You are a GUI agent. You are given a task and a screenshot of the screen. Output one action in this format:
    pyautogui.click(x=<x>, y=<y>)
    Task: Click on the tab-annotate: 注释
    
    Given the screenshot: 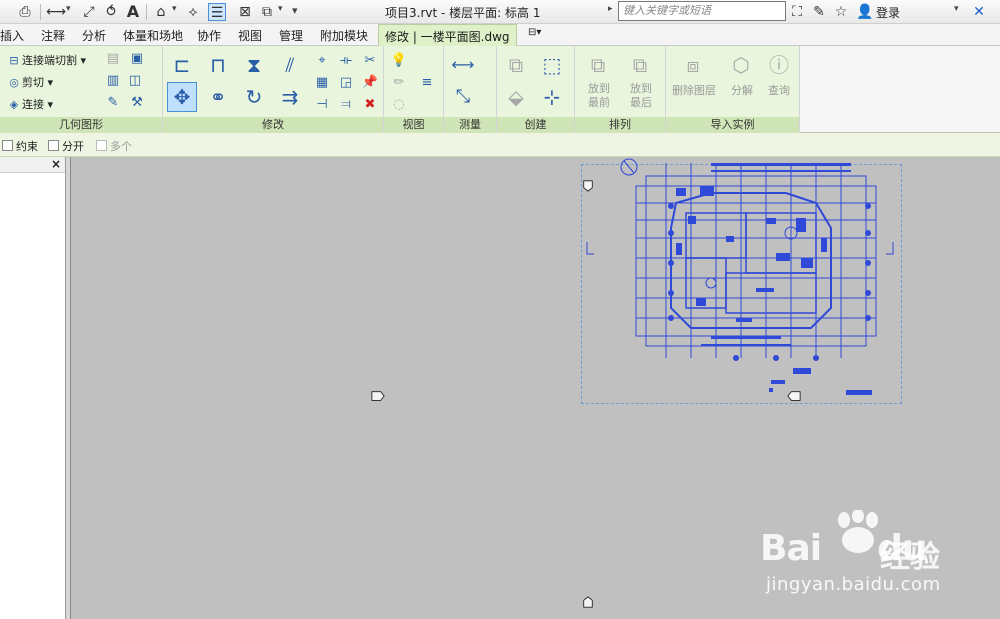 What is the action you would take?
    pyautogui.click(x=53, y=35)
    